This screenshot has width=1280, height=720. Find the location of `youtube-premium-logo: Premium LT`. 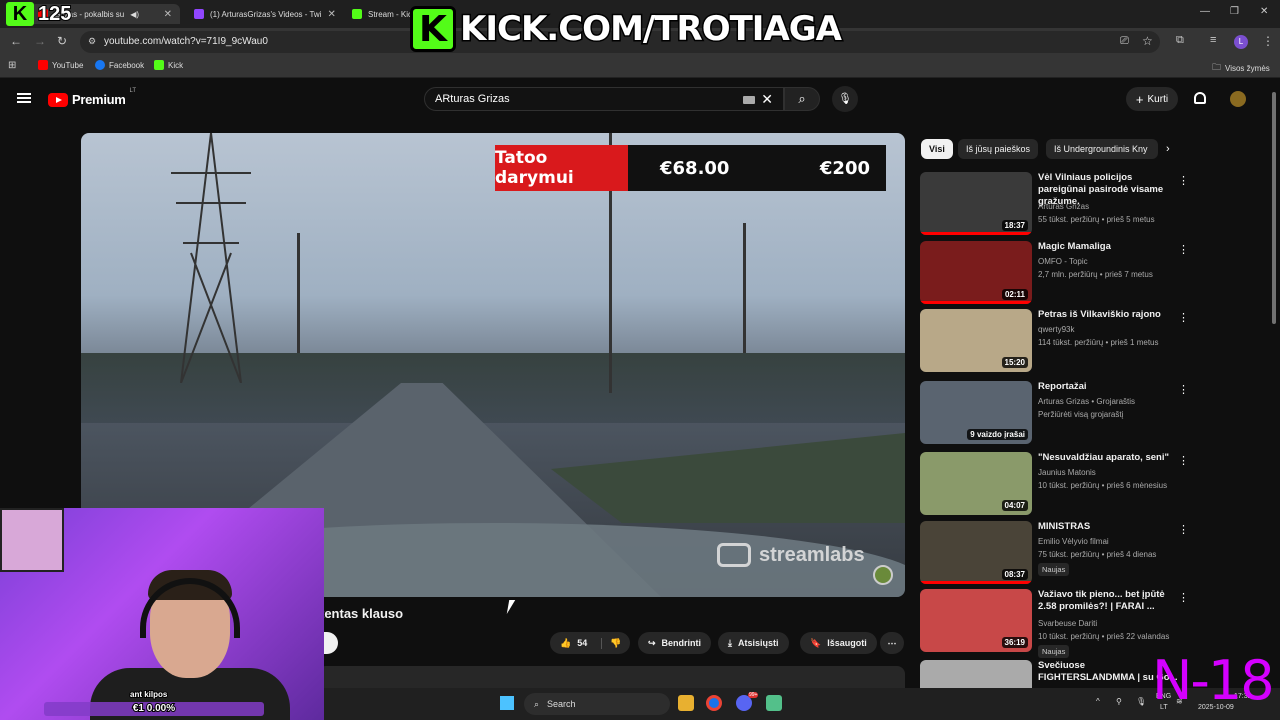

youtube-premium-logo: Premium LT is located at coordinates (92, 97).